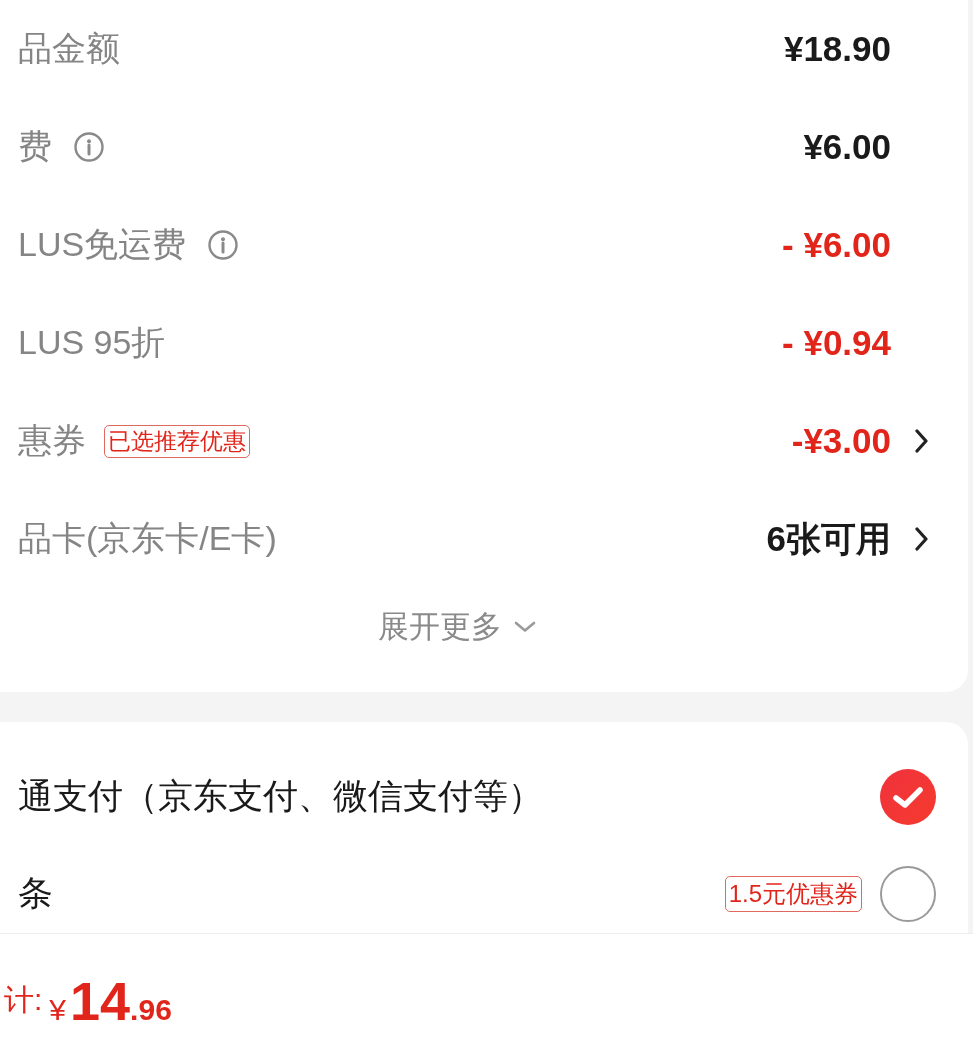 This screenshot has height=1047, width=973. What do you see at coordinates (110, 1000) in the screenshot?
I see `total-price: ¥14.96` at bounding box center [110, 1000].